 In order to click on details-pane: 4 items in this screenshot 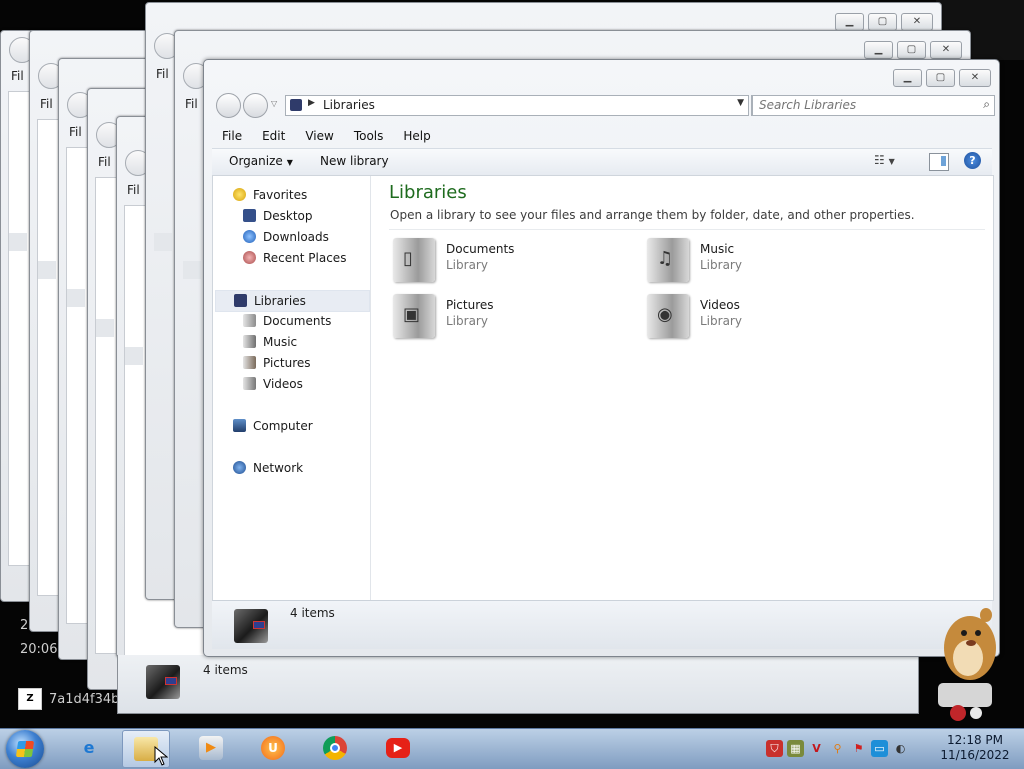, I will do `click(602, 624)`.